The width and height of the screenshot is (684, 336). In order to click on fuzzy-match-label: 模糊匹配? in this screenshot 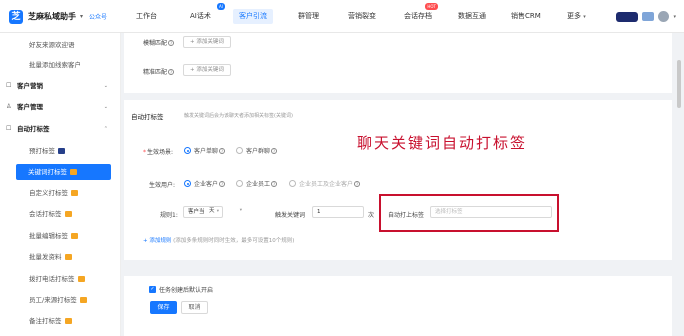, I will do `click(159, 43)`.